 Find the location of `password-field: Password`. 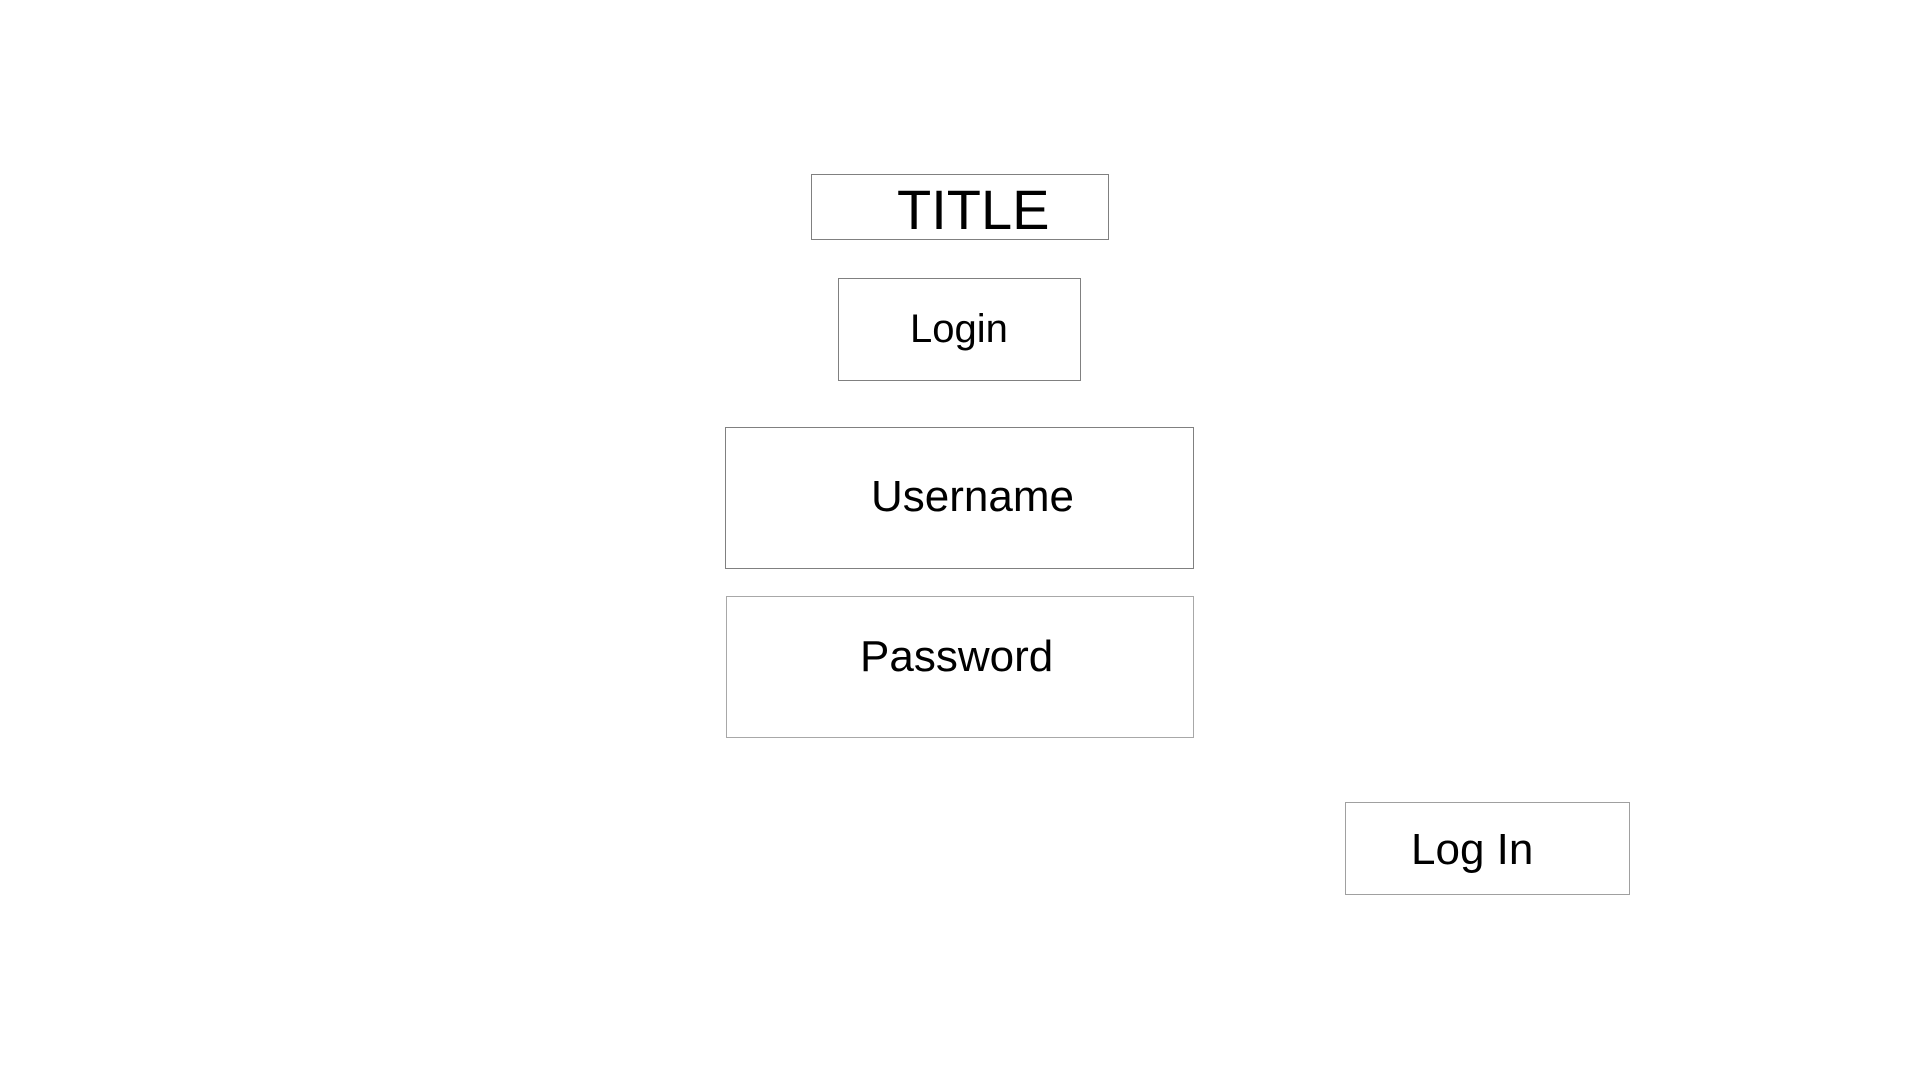

password-field: Password is located at coordinates (960, 667).